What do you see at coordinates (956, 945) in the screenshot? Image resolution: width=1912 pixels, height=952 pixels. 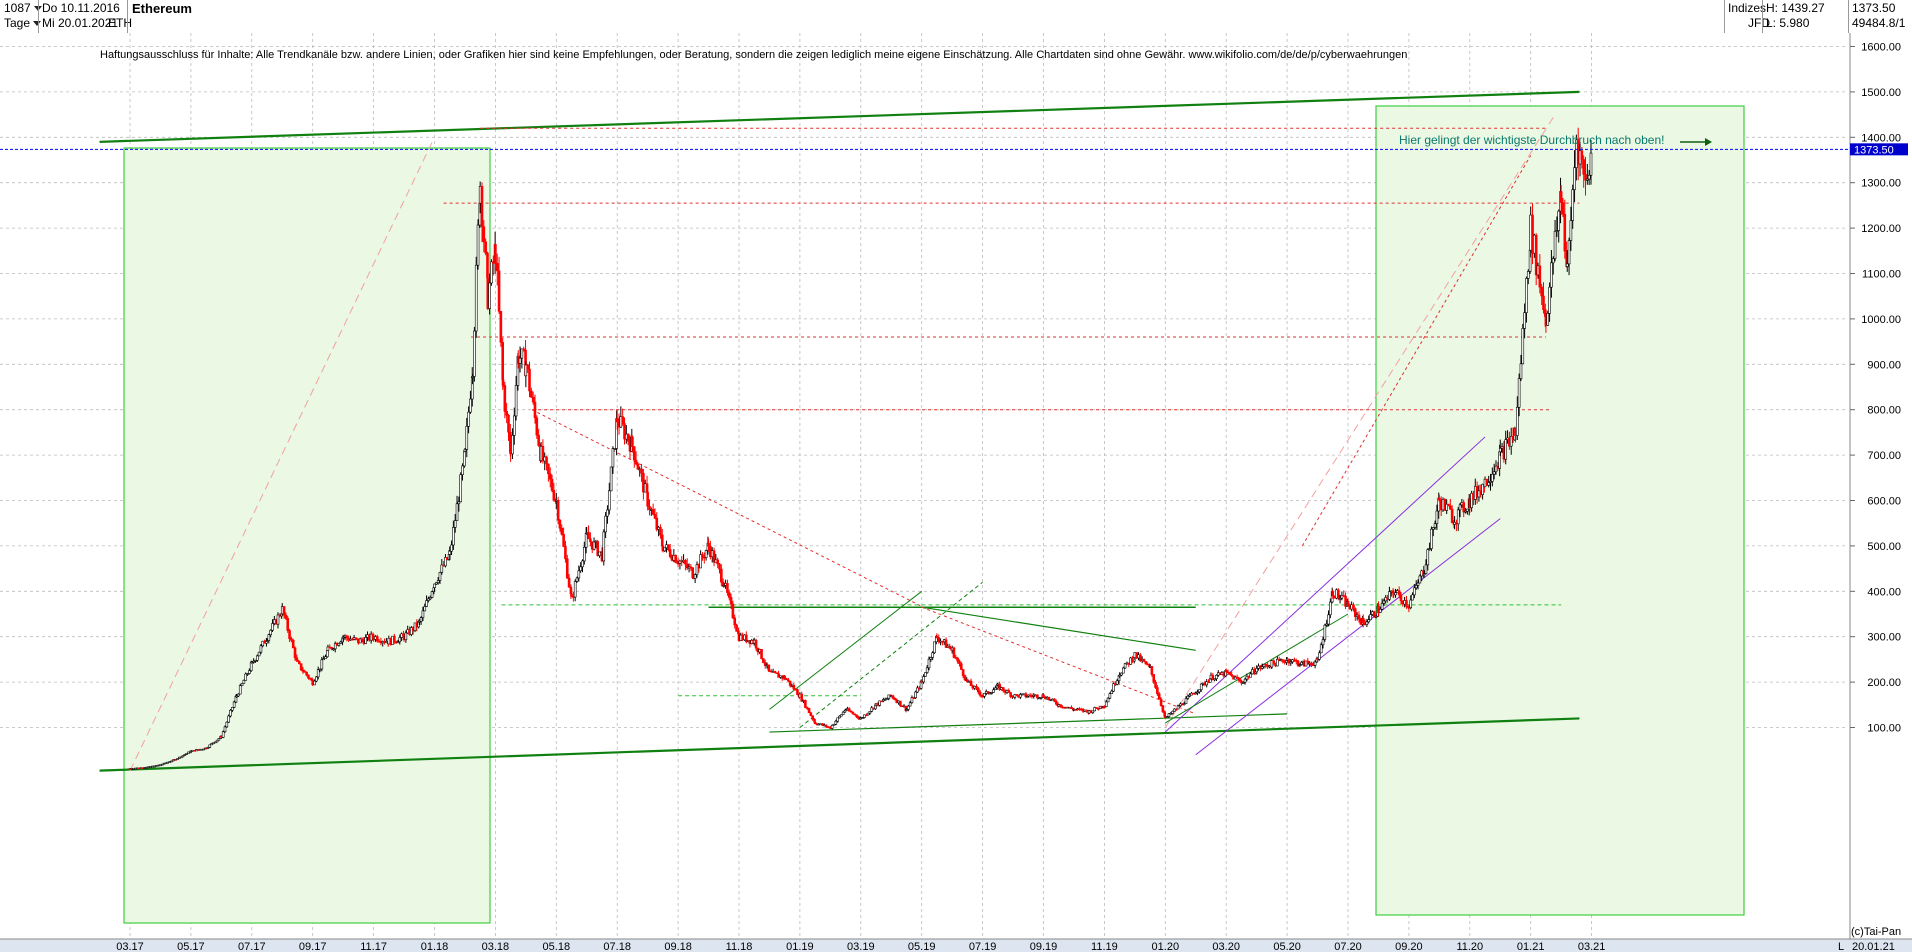 I see `x-axis-band` at bounding box center [956, 945].